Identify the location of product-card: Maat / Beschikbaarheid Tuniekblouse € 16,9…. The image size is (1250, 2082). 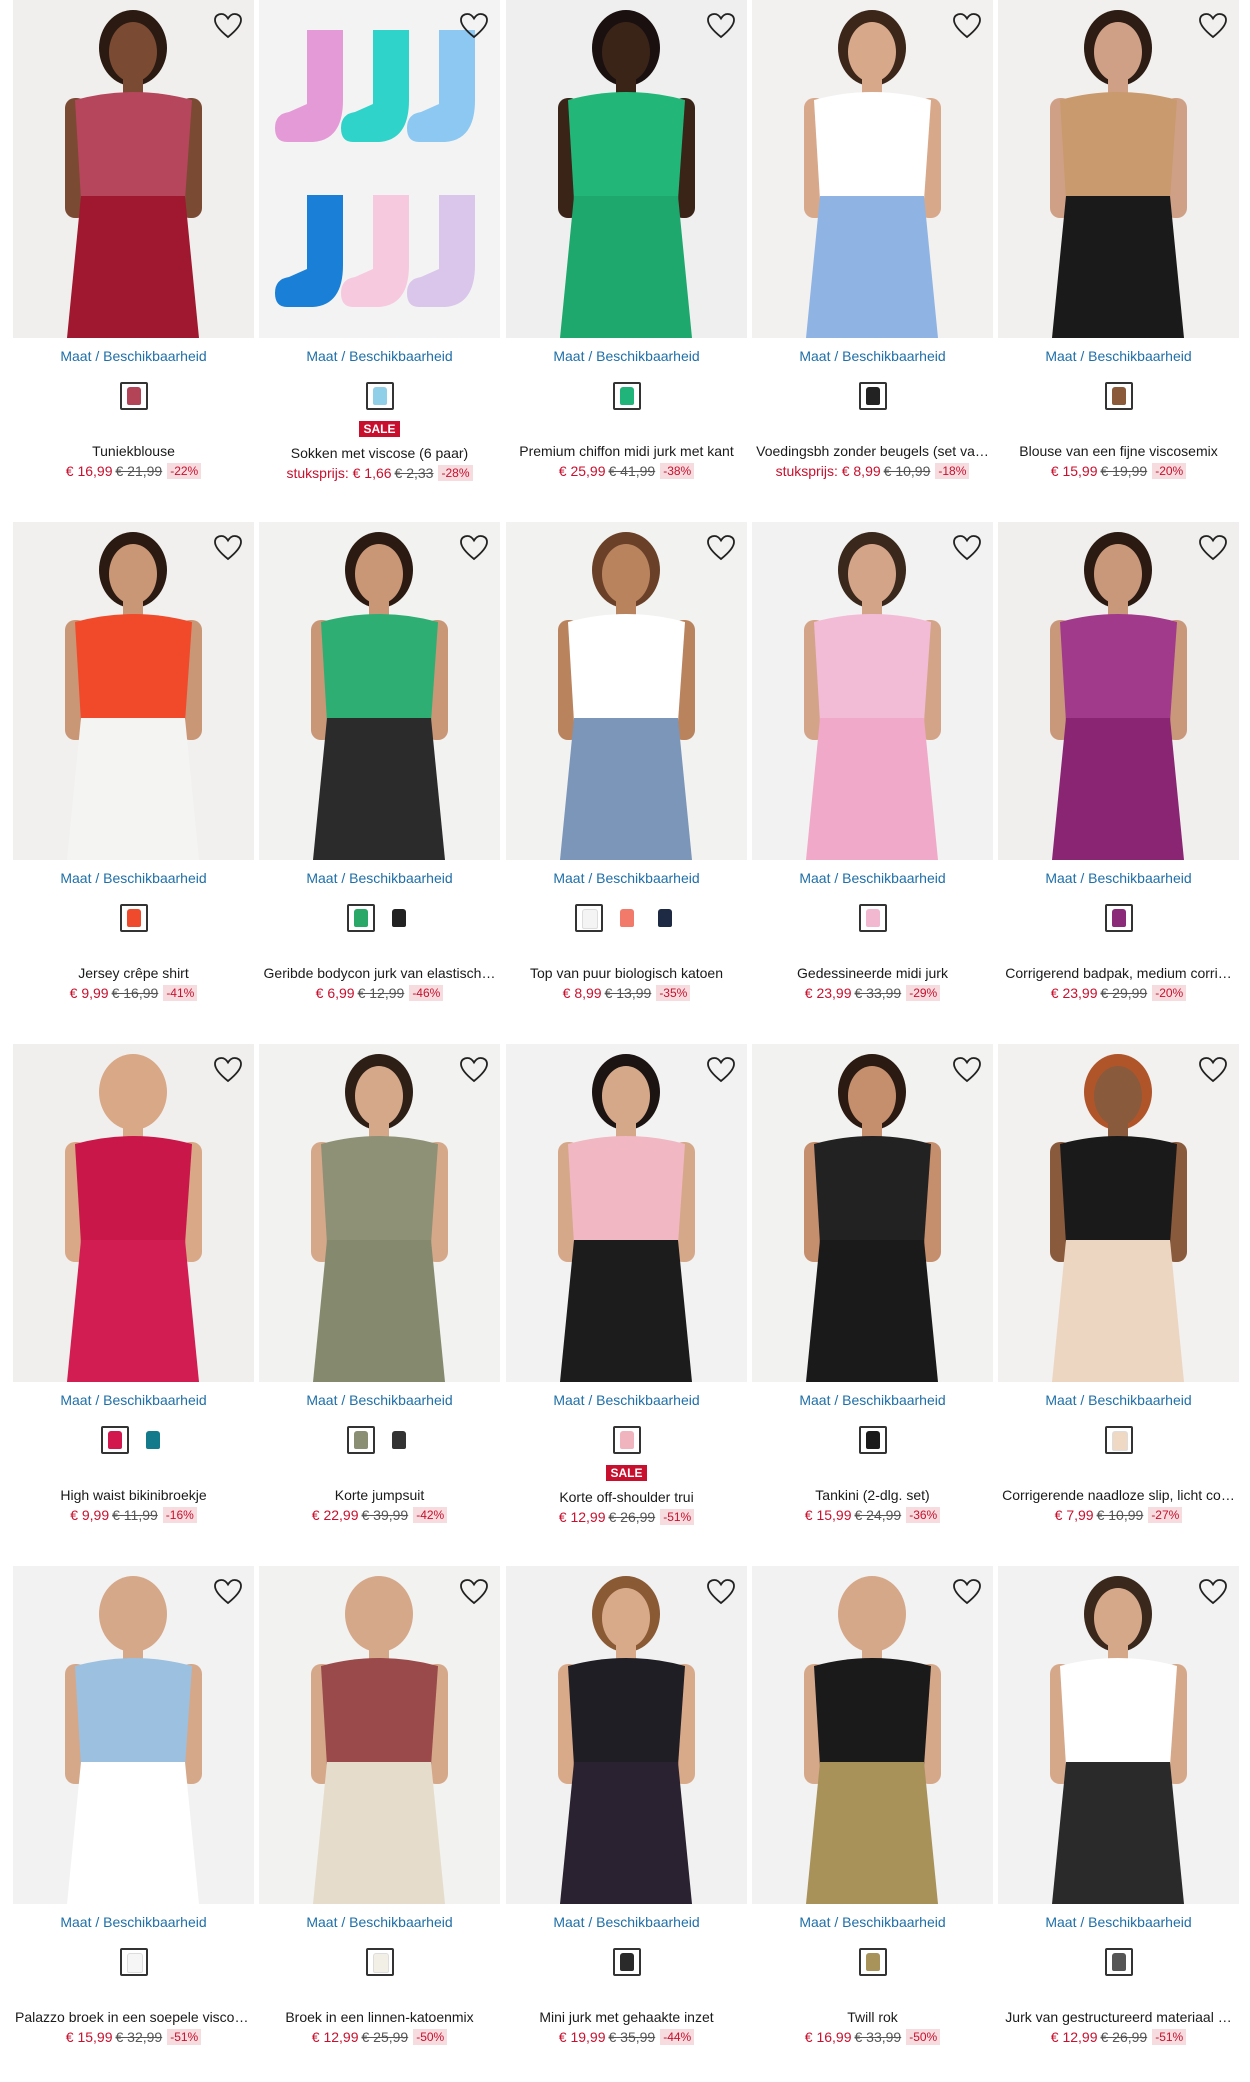
(133, 252).